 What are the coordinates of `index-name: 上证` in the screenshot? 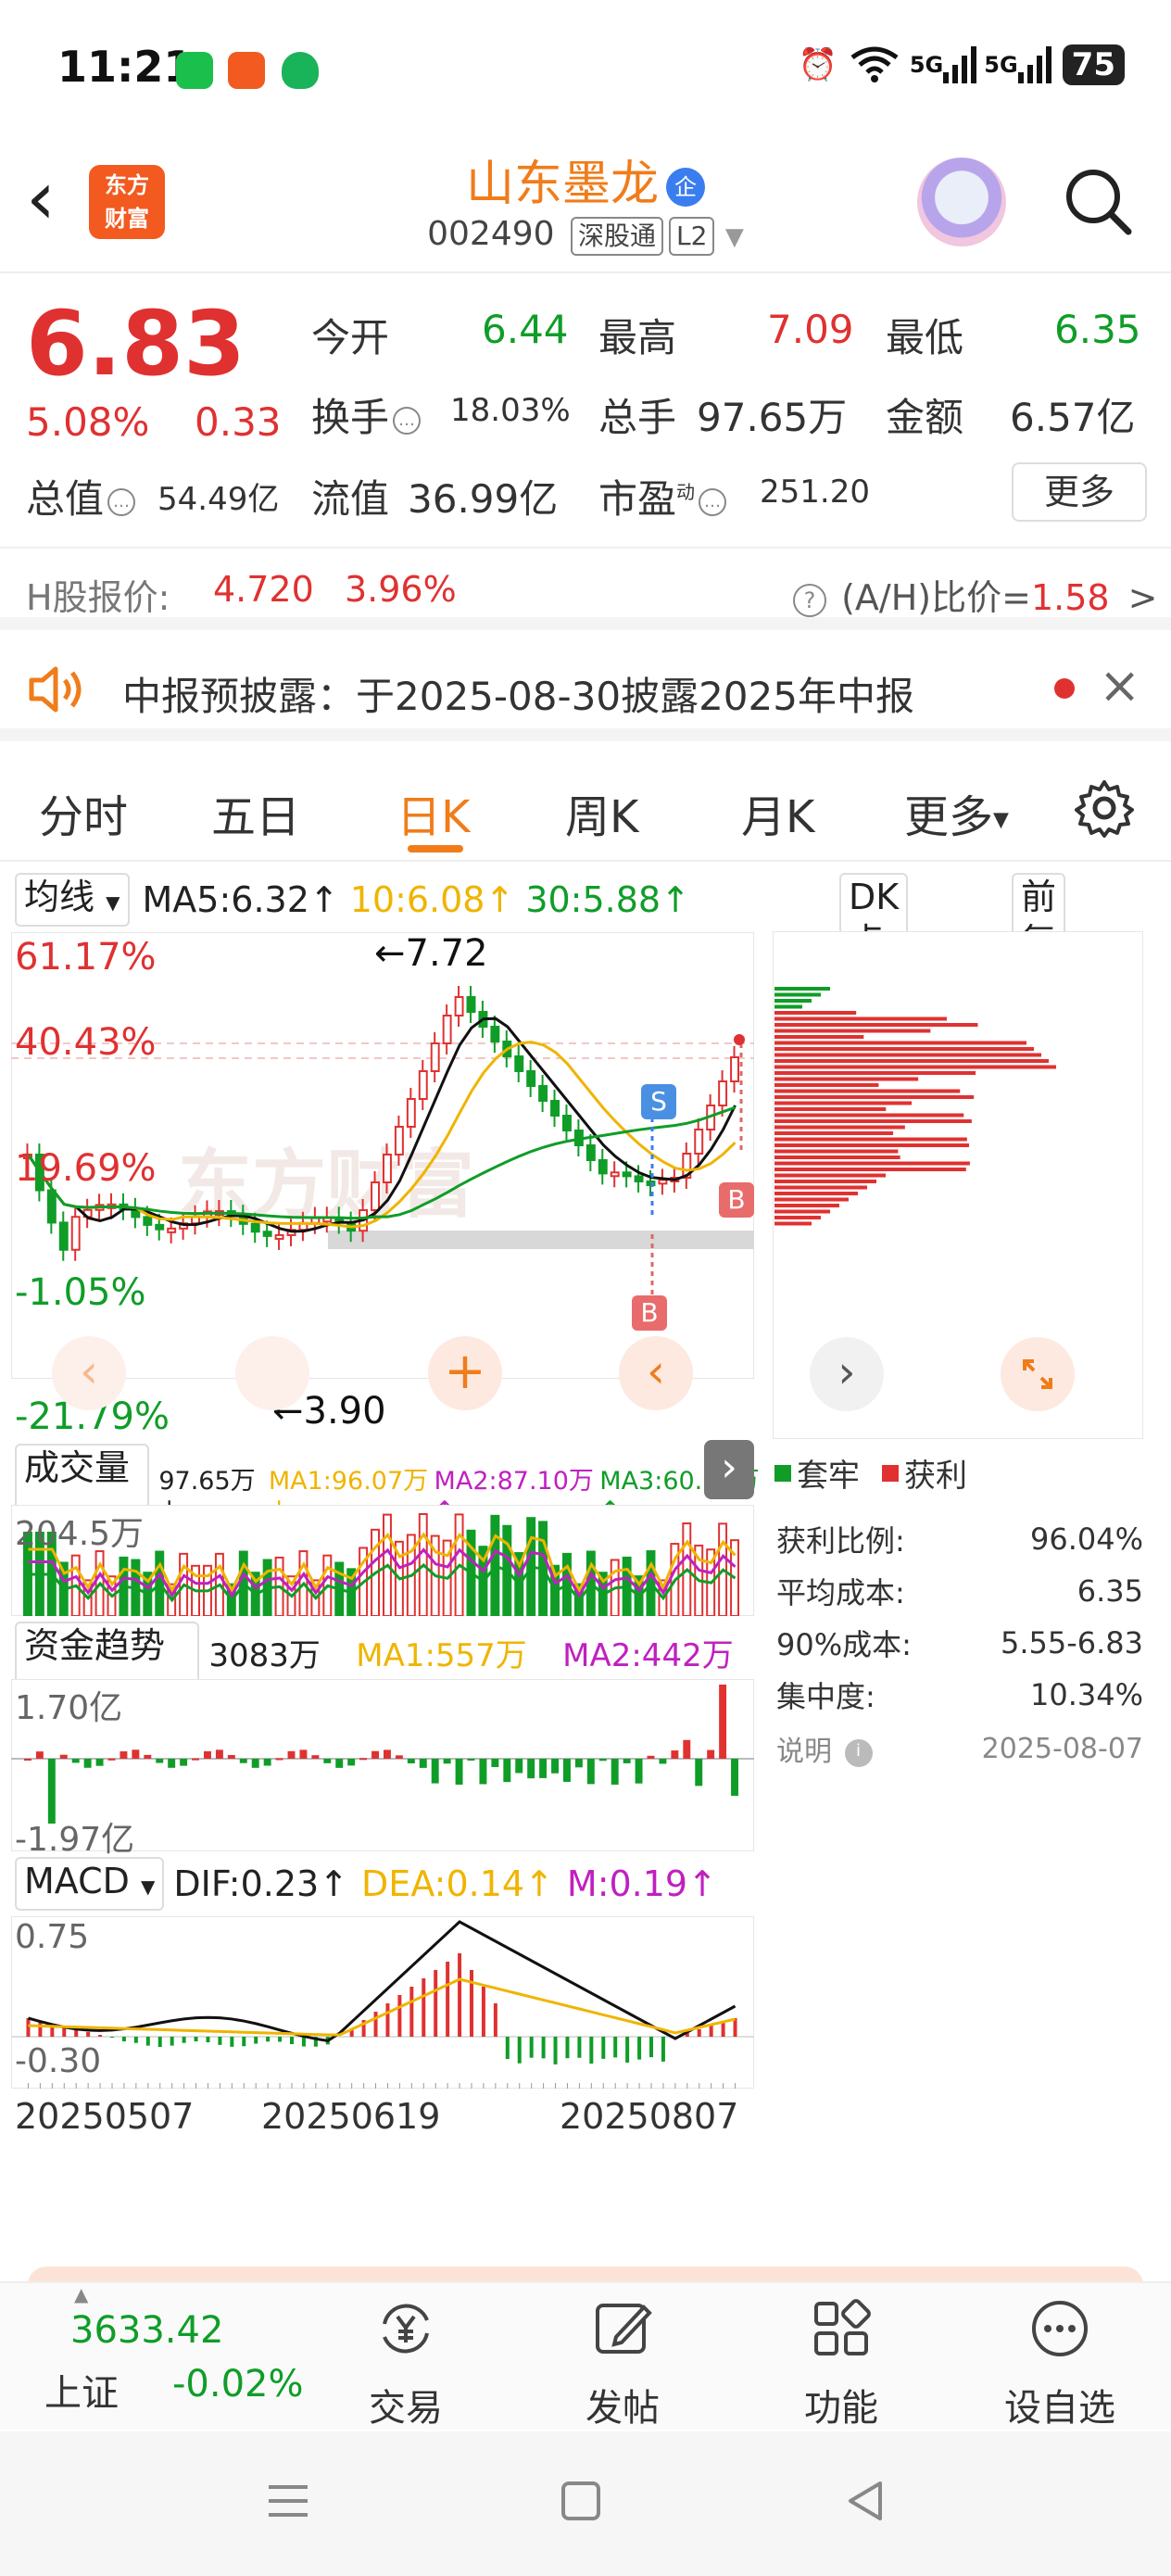 It's located at (82, 2393).